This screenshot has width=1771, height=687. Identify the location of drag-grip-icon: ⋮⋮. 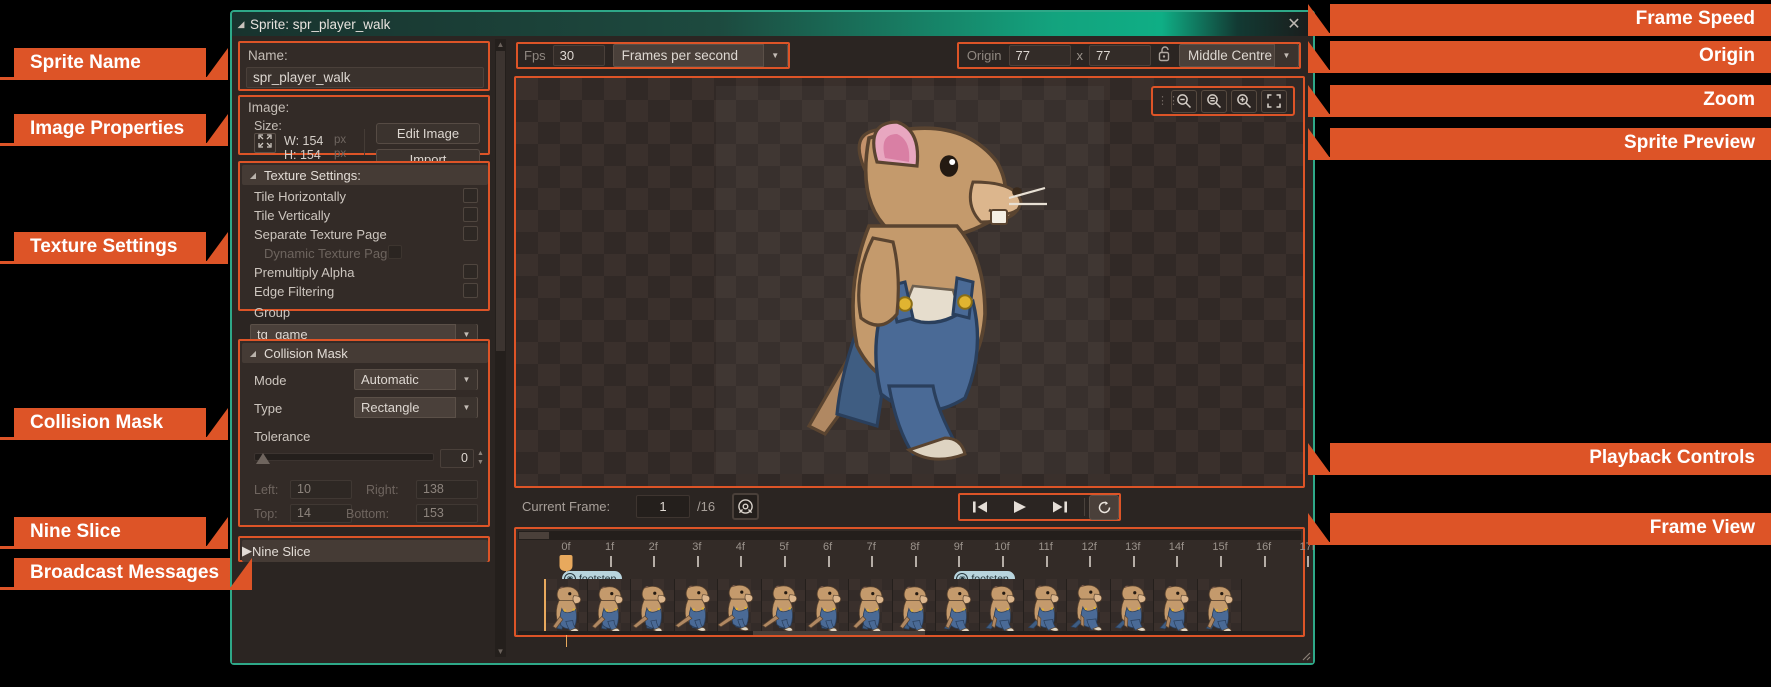
(1168, 100).